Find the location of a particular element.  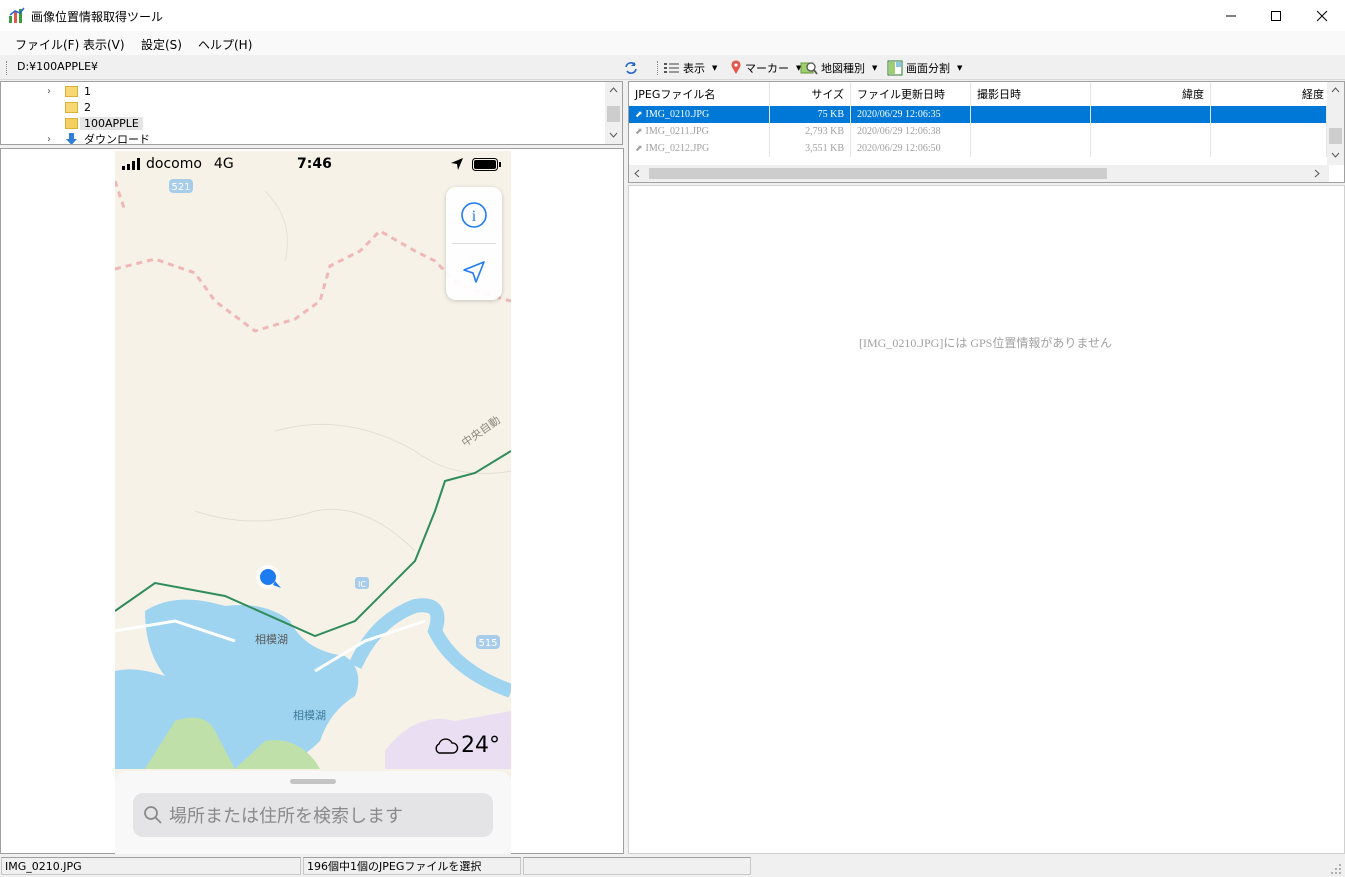

menu-settings: 設定(S) is located at coordinates (161, 44).